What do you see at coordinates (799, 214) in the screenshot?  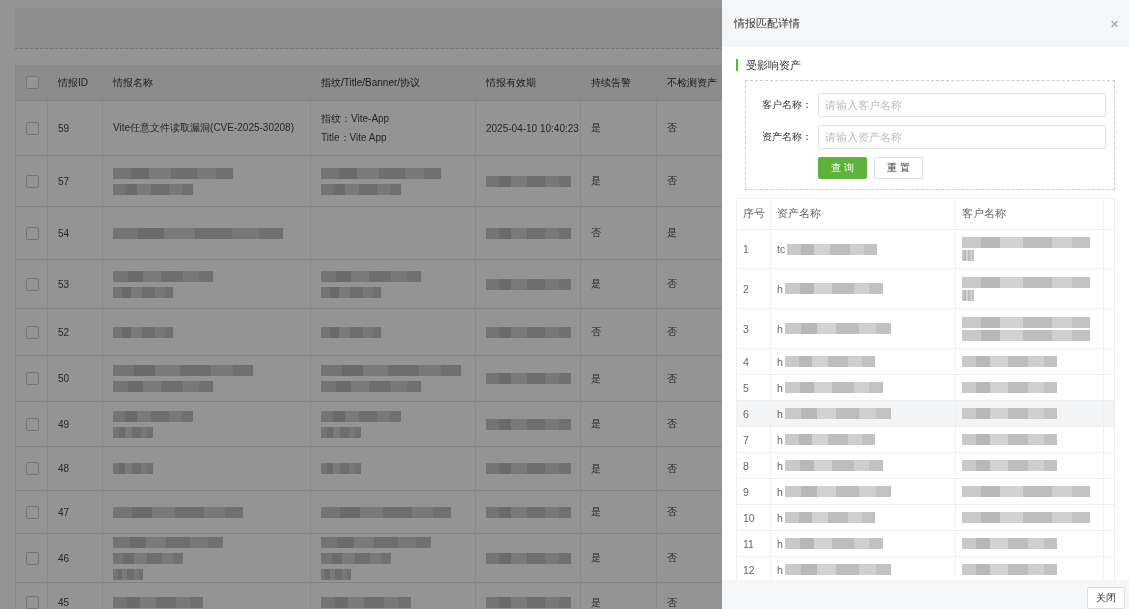 I see `column-header: 资产名称` at bounding box center [799, 214].